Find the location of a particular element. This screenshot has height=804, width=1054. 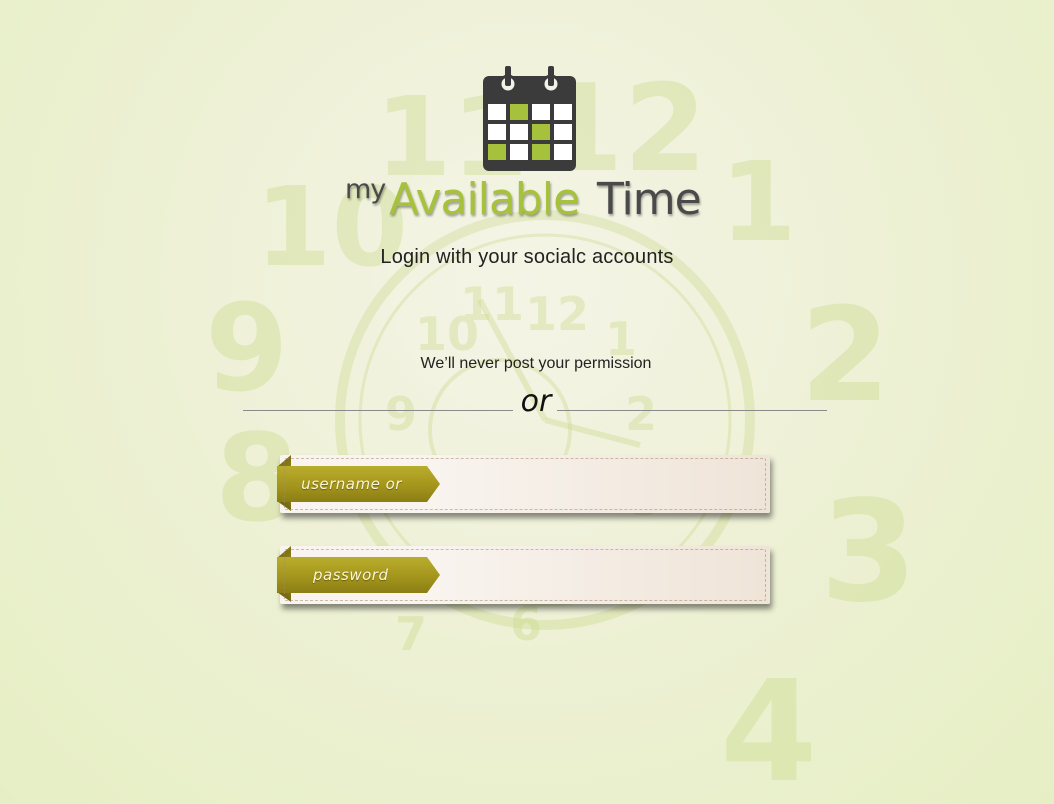

username-label-ribbon: username or email is located at coordinates (358, 484).